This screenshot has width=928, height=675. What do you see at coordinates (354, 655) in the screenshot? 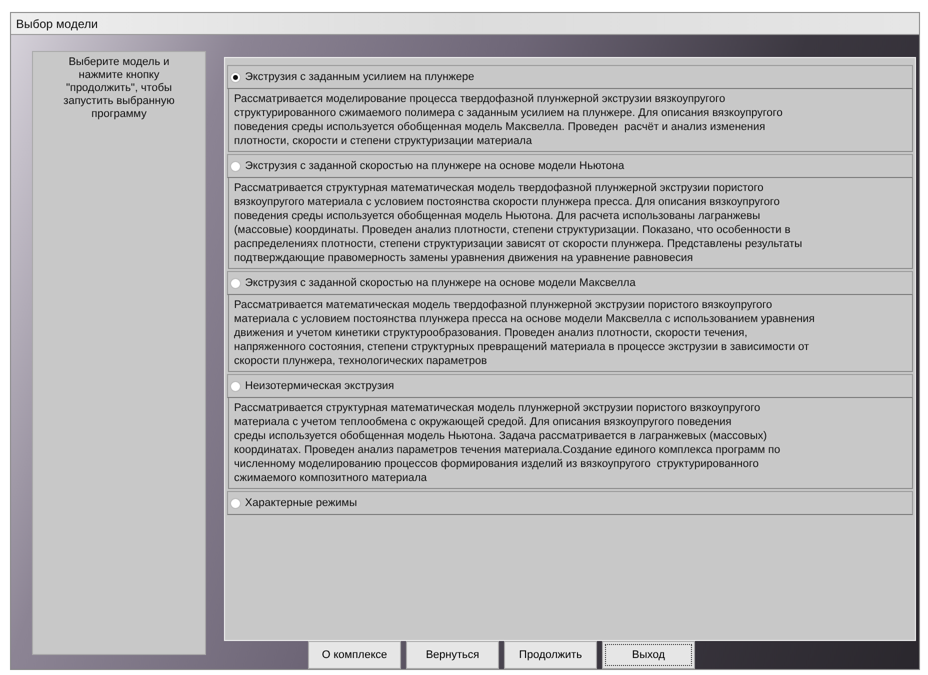
I see `dialog-button: О комплексе` at bounding box center [354, 655].